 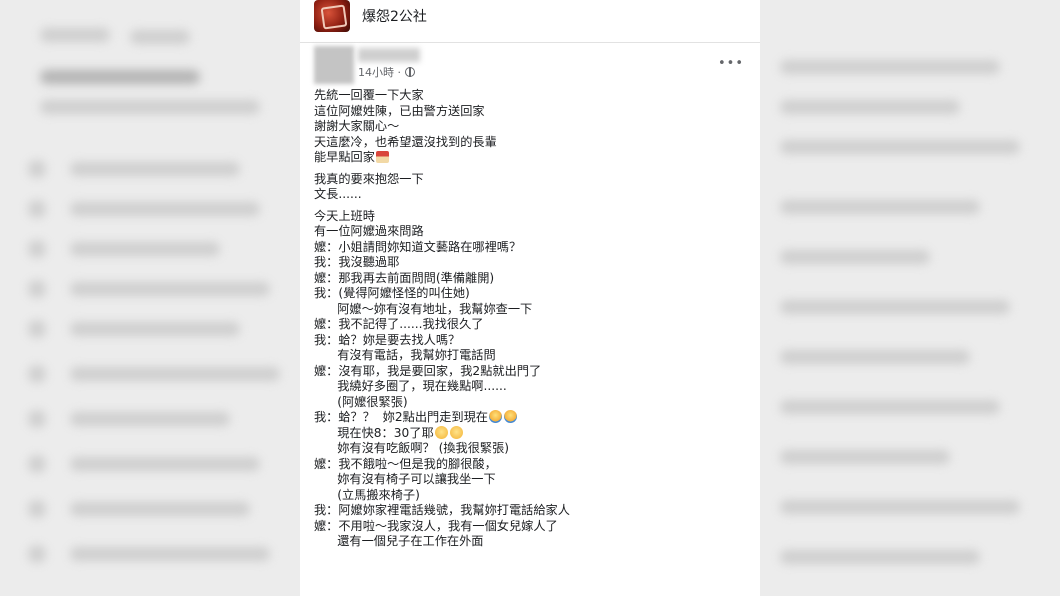 I want to click on post-line-text: 現在快8：30了耶, so click(x=374, y=432).